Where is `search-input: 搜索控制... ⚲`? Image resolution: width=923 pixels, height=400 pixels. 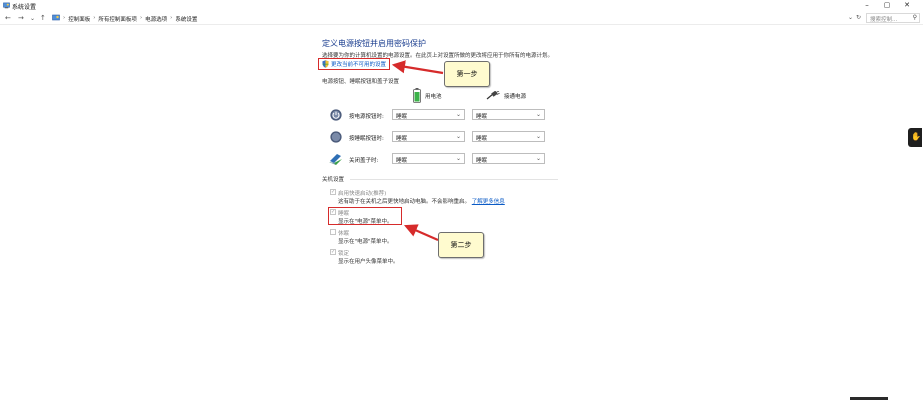 search-input: 搜索控制... ⚲ is located at coordinates (893, 18).